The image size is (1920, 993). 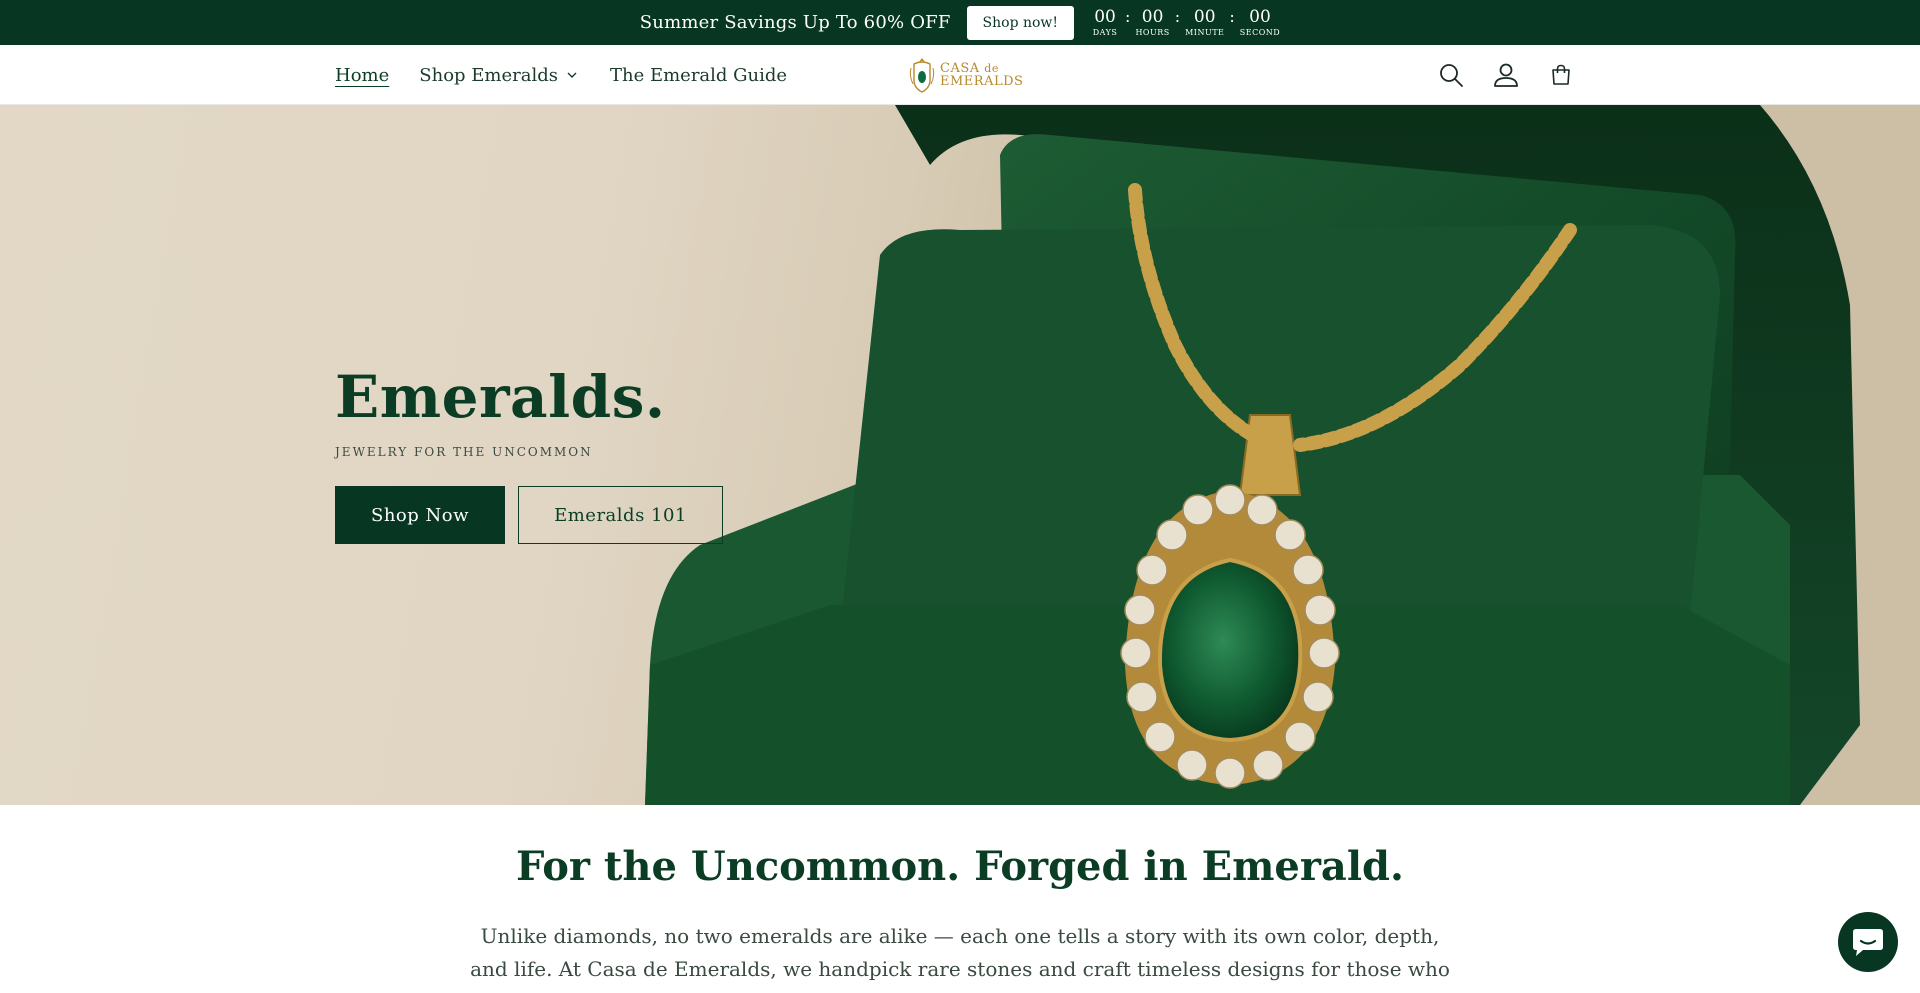 I want to click on countdown-minutes-value: 00, so click(x=1204, y=16).